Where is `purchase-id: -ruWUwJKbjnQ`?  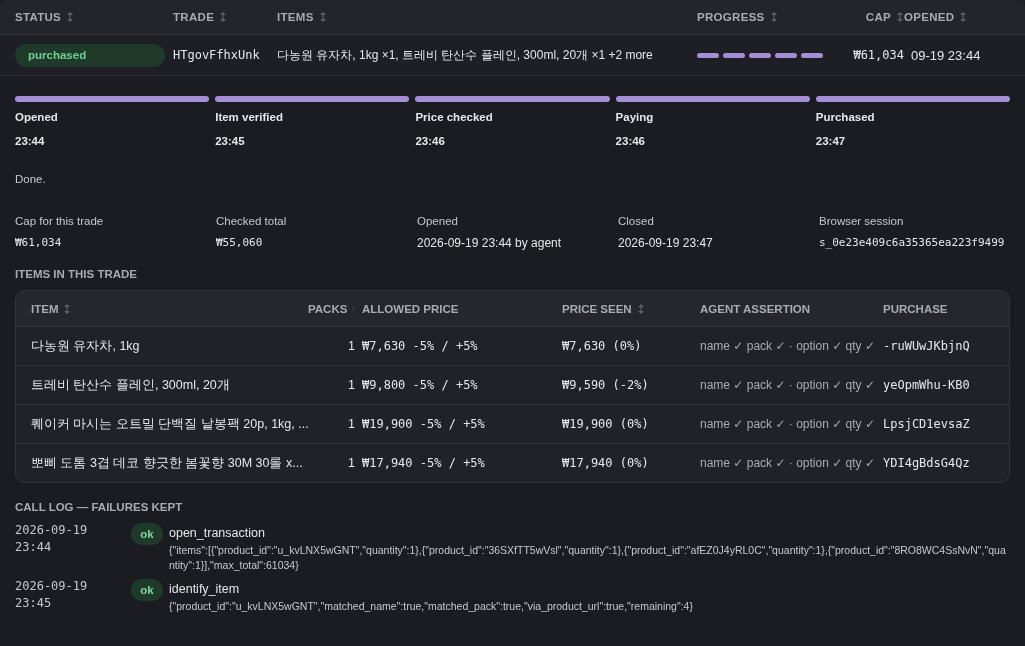
purchase-id: -ruWUwJKbjnQ is located at coordinates (926, 346).